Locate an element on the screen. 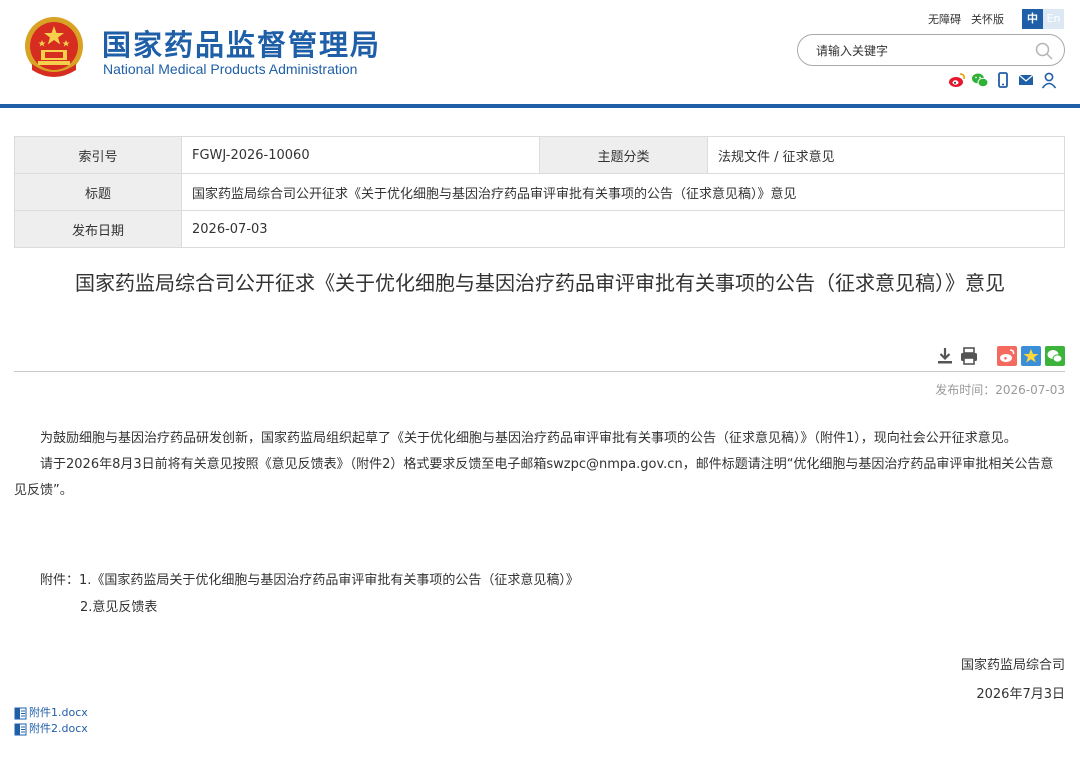 This screenshot has height=768, width=1080. publish-time: 发布时间：2026-07-03 is located at coordinates (1000, 390).